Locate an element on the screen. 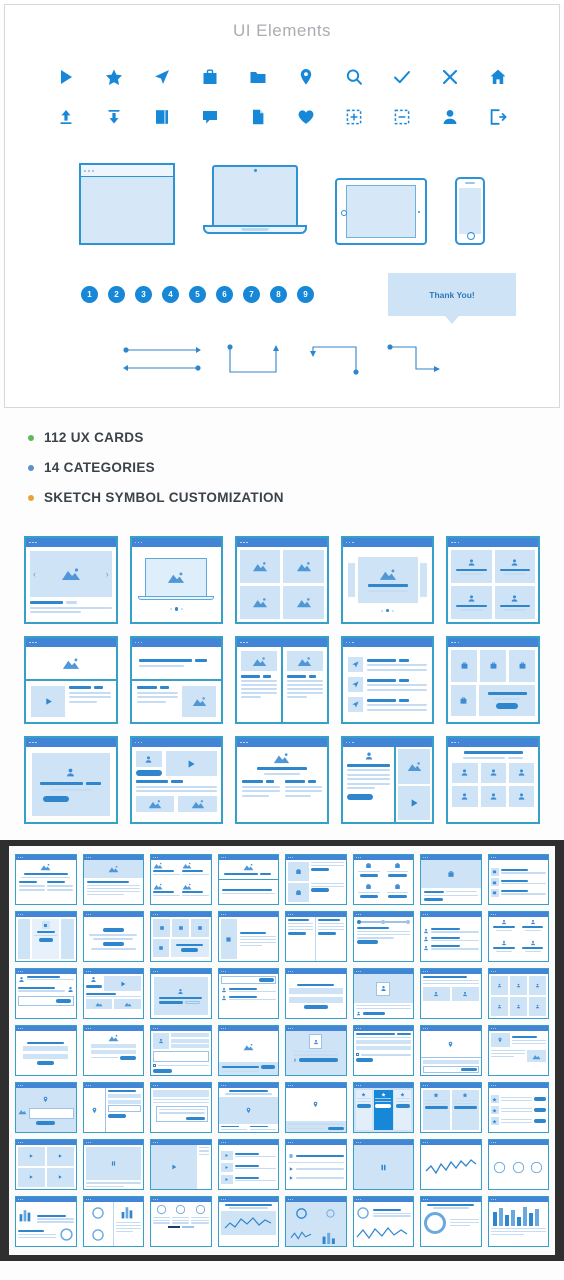 The width and height of the screenshot is (564, 1280). mini-card-playlist-rows is located at coordinates (248, 1164).